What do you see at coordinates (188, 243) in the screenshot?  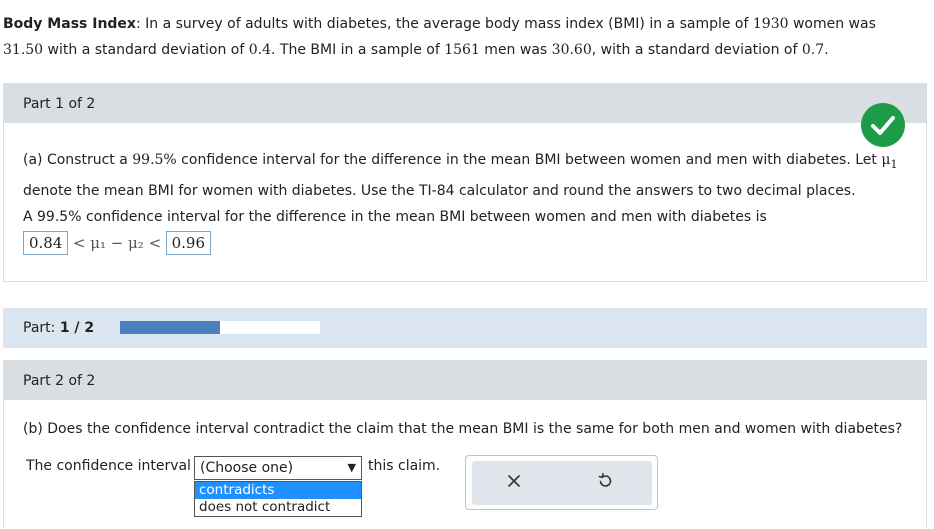 I see `upper-bound-input: 0.96` at bounding box center [188, 243].